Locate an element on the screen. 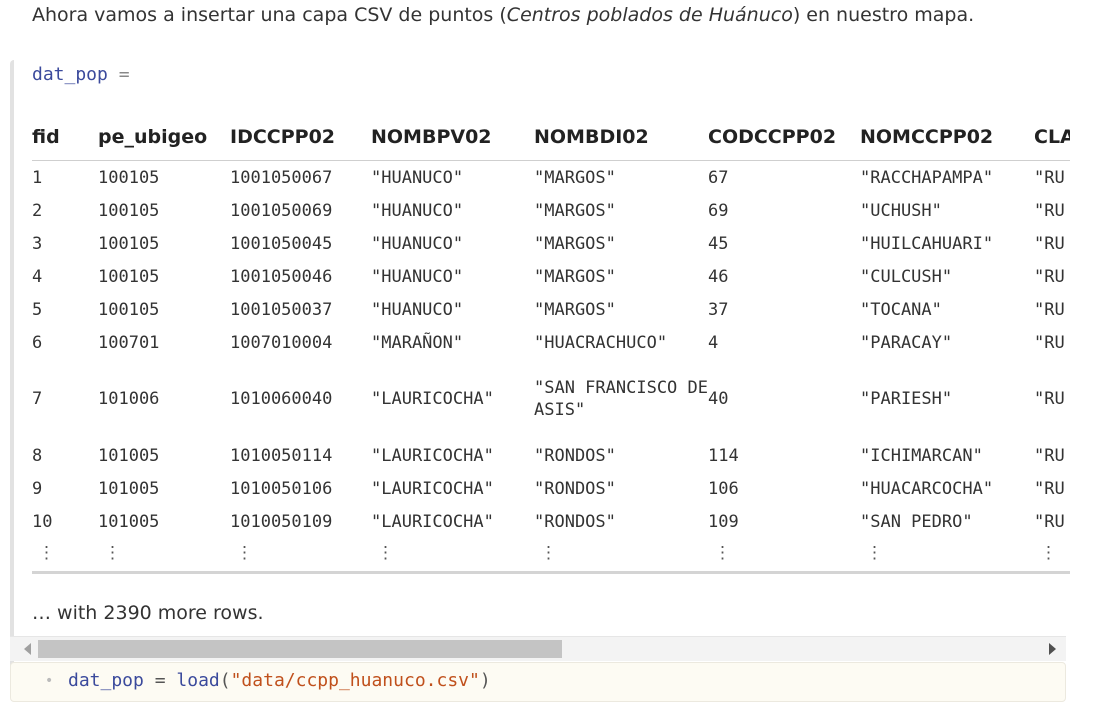  scroll-left-arrow-icon is located at coordinates (27, 649).